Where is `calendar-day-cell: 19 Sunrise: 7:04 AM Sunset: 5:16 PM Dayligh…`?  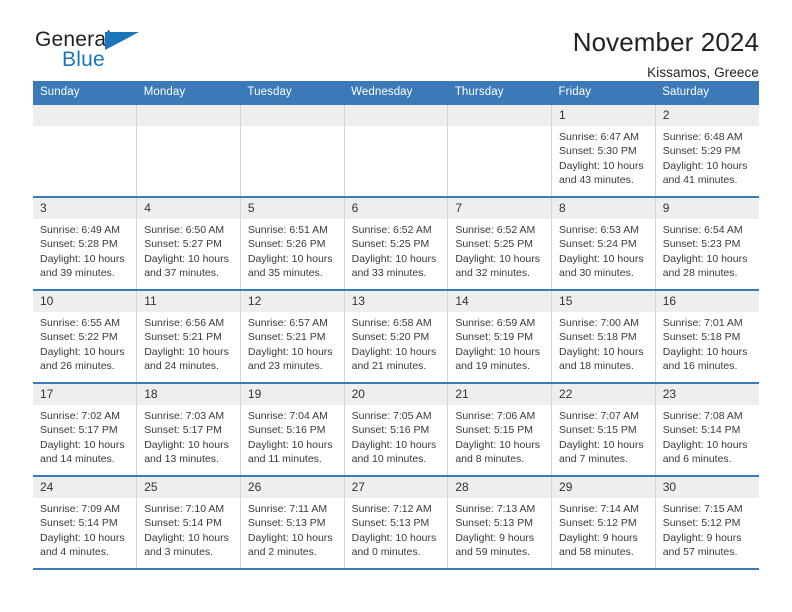
calendar-day-cell: 19 Sunrise: 7:04 AM Sunset: 5:16 PM Dayligh… is located at coordinates (292, 429).